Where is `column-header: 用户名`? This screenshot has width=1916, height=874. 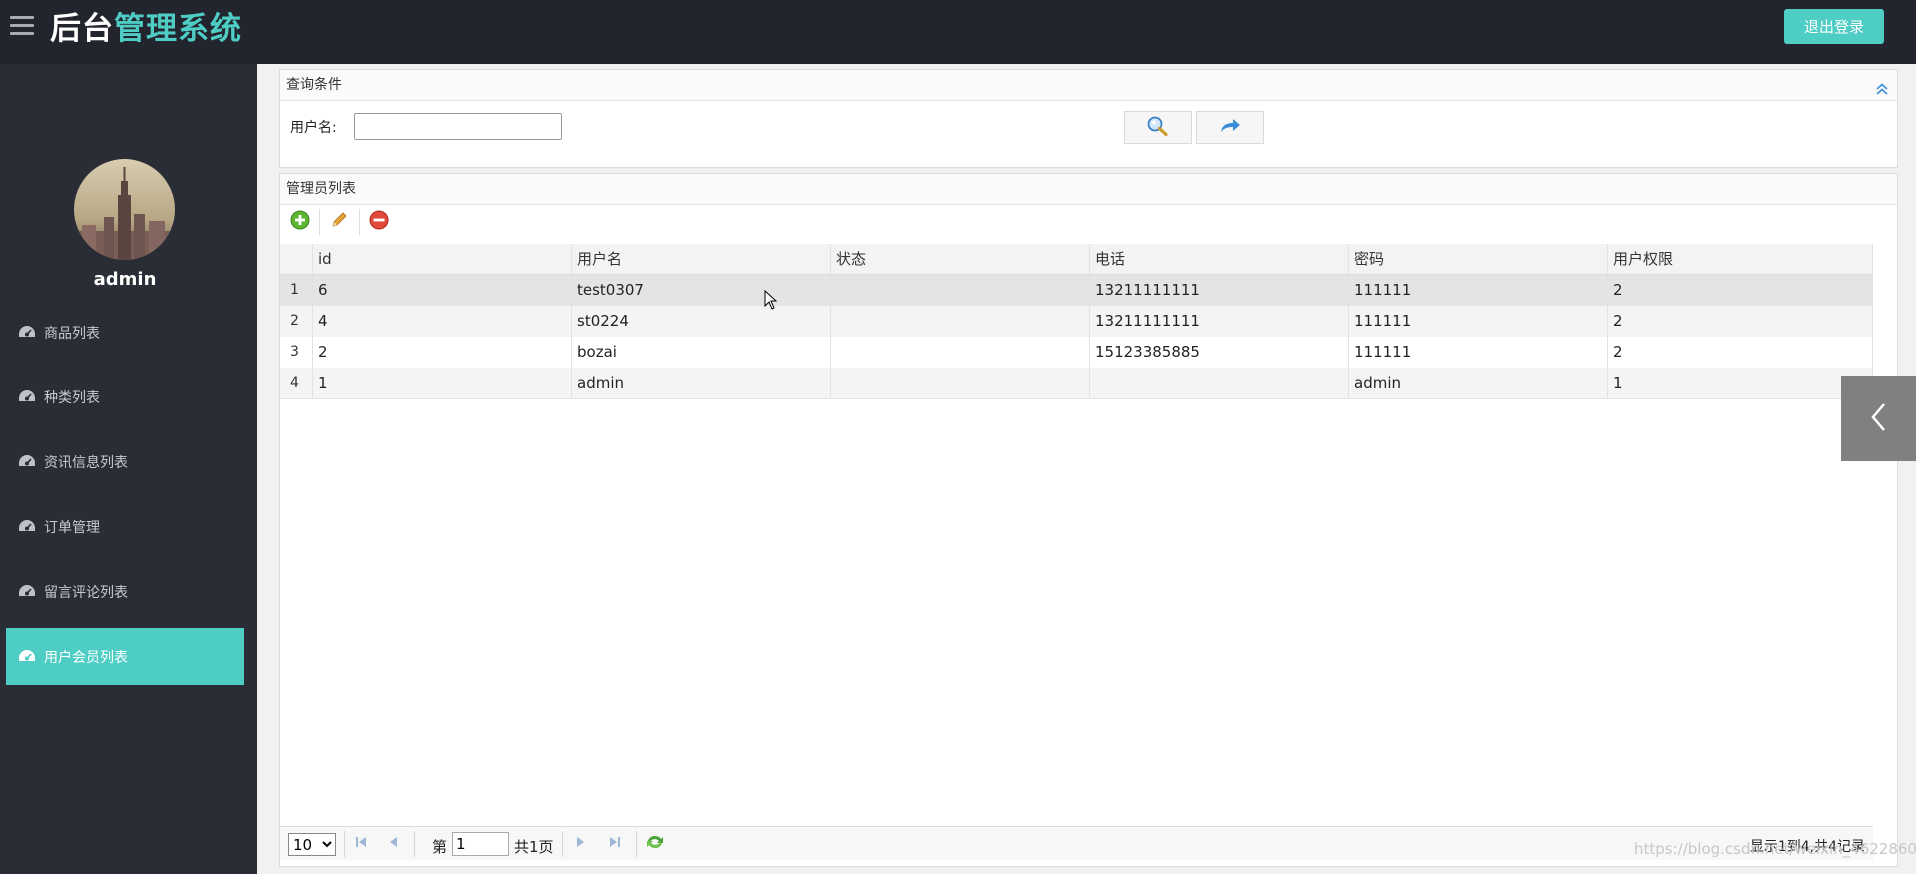
column-header: 用户名 is located at coordinates (701, 259).